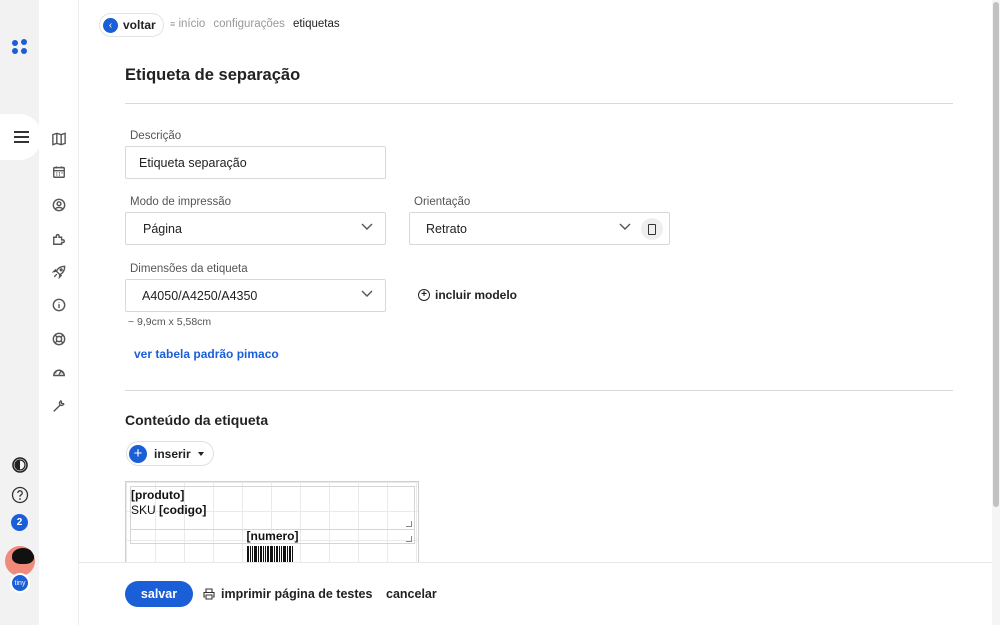 The image size is (1000, 625). What do you see at coordinates (139, 25) in the screenshot?
I see `back-label: voltar` at bounding box center [139, 25].